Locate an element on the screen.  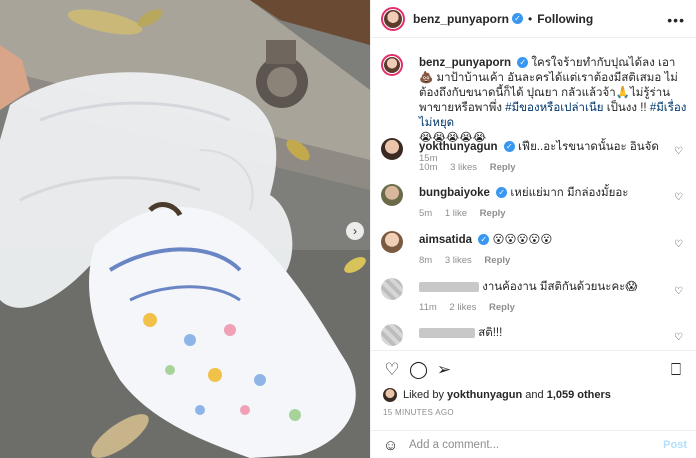
author-avatar is located at coordinates (393, 18).